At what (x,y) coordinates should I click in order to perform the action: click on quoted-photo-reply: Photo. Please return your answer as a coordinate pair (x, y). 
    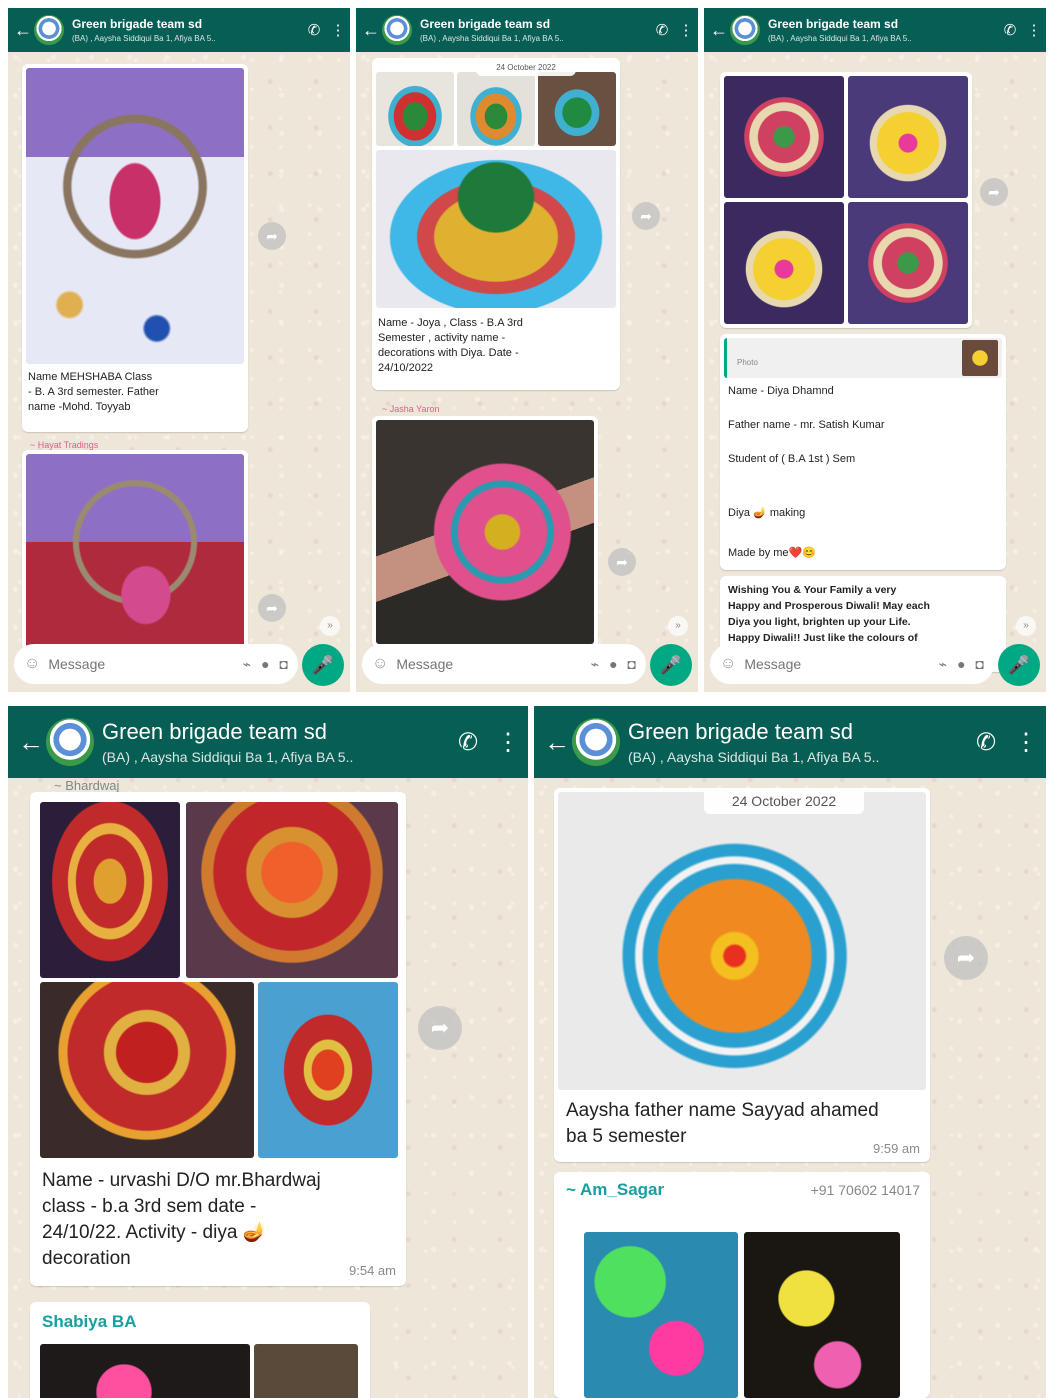
    Looking at the image, I should click on (863, 358).